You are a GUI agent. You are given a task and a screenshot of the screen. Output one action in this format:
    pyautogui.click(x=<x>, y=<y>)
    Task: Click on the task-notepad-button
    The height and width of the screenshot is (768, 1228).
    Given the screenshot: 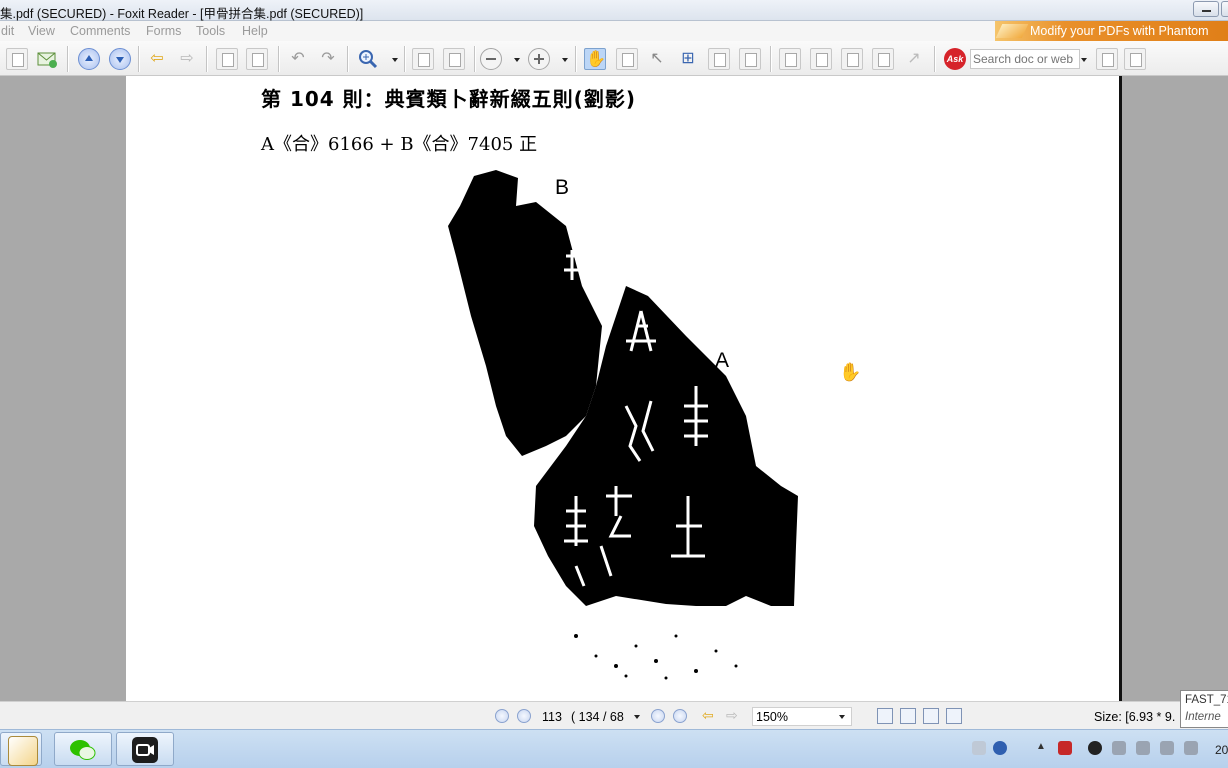 What is the action you would take?
    pyautogui.click(x=21, y=749)
    